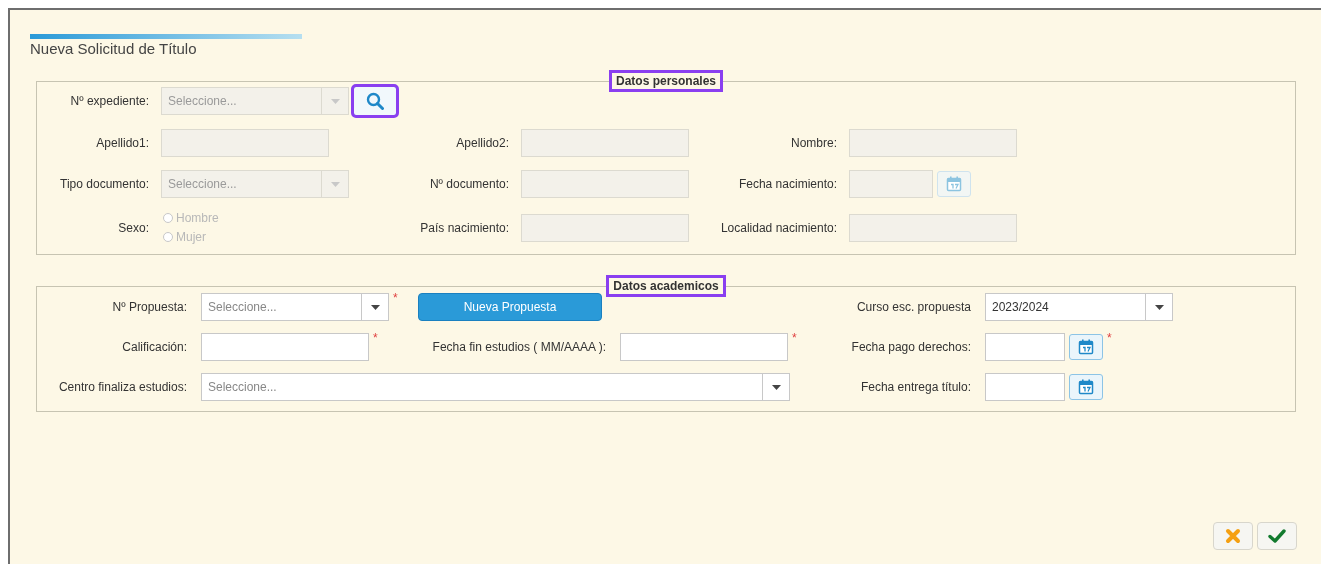 The height and width of the screenshot is (566, 1321). What do you see at coordinates (375, 101) in the screenshot?
I see `search-icon` at bounding box center [375, 101].